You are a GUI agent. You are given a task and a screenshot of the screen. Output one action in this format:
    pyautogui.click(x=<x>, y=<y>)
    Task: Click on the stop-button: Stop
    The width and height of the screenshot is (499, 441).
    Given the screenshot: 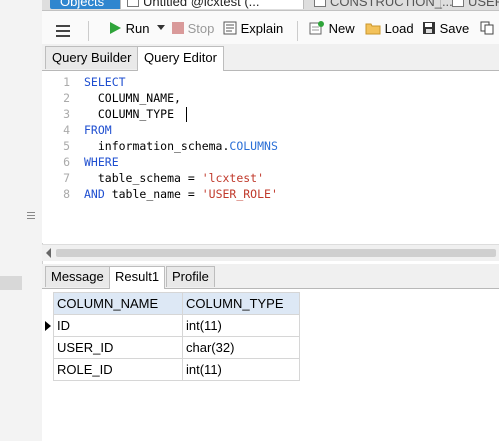 What is the action you would take?
    pyautogui.click(x=193, y=29)
    